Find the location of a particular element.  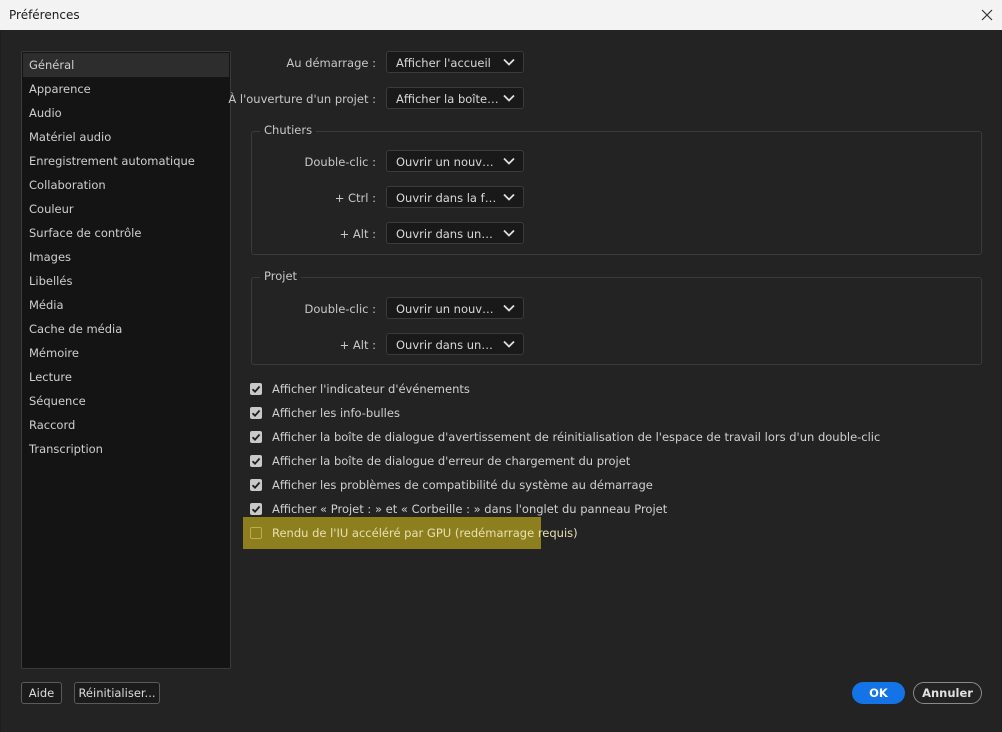

sidebar-item-appearance: Apparence is located at coordinates (126, 89).